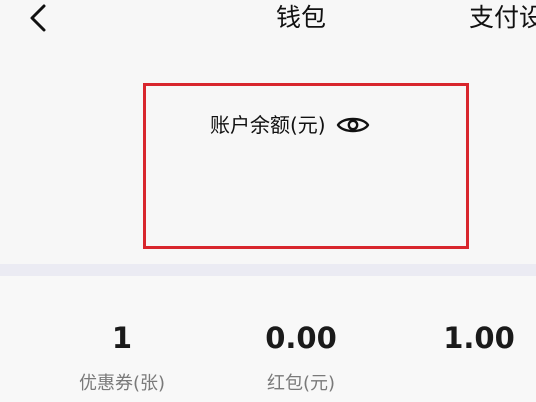 This screenshot has height=402, width=536. I want to click on balance-label: 账户余额(元), so click(268, 125).